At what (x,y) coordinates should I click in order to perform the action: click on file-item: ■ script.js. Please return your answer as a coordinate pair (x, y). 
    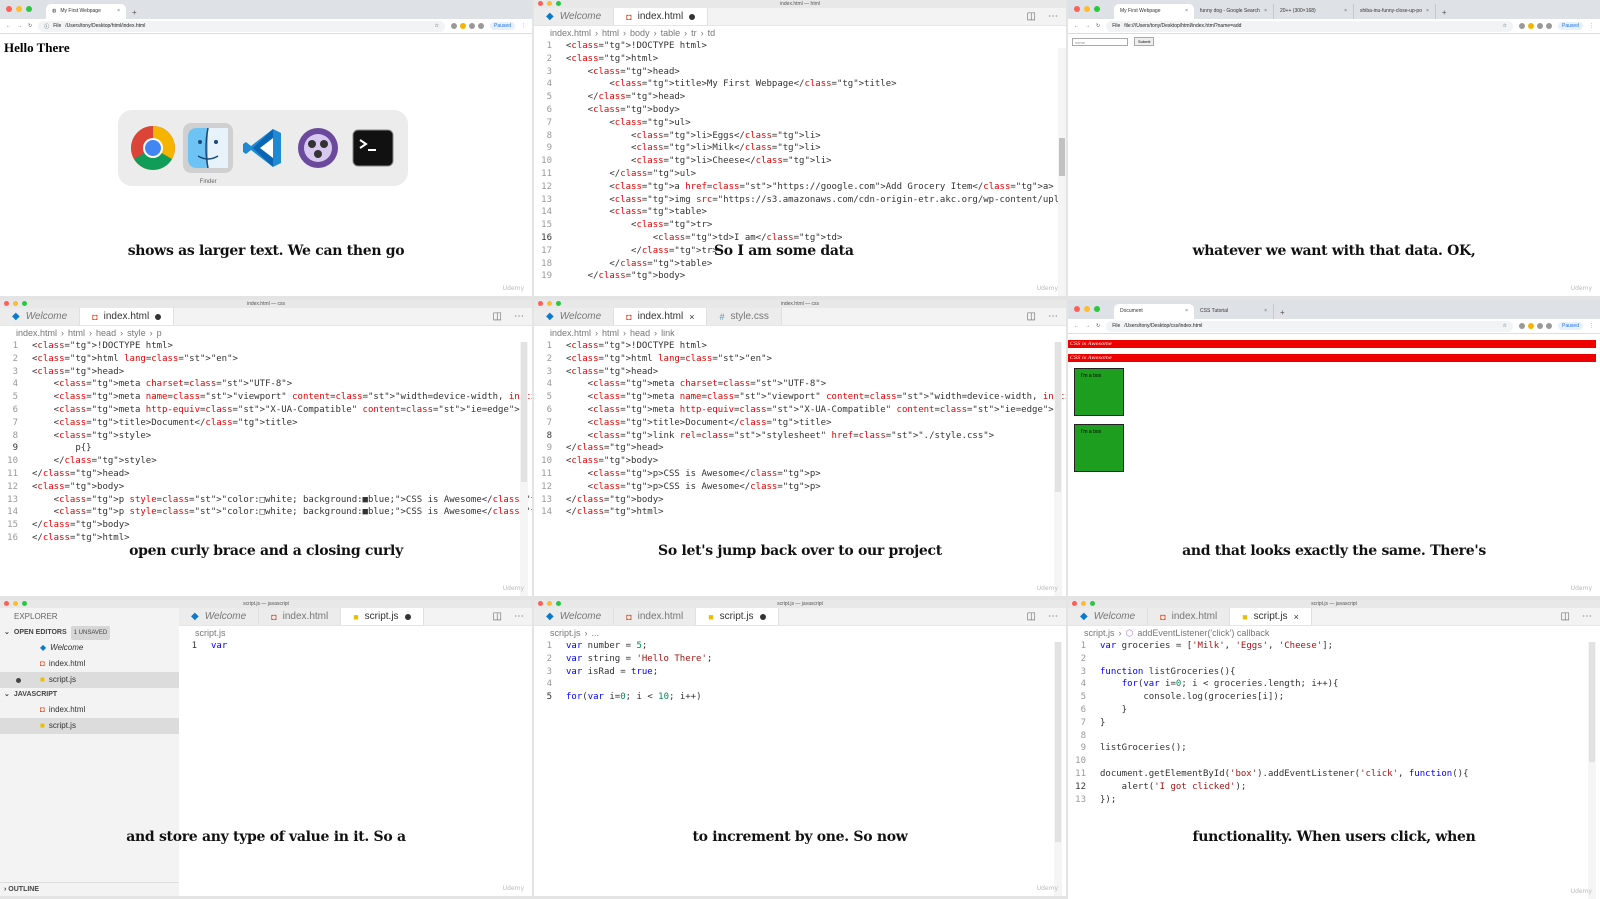
    Looking at the image, I should click on (89, 726).